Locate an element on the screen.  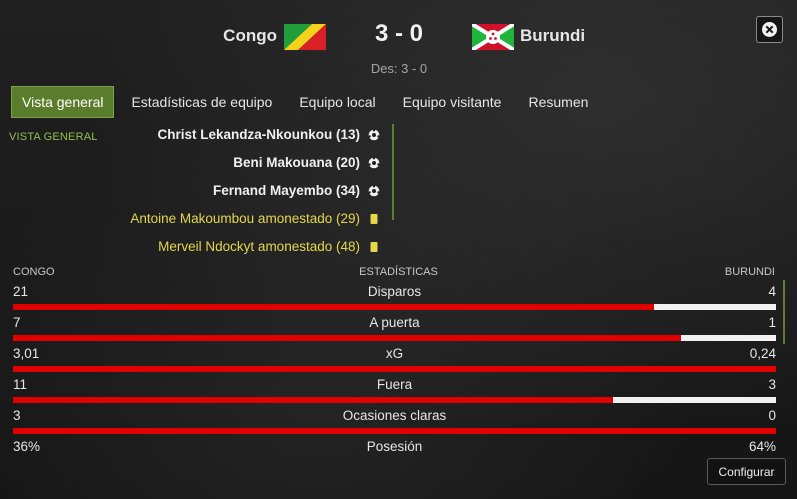
away-team-name: Burundi is located at coordinates (553, 35).